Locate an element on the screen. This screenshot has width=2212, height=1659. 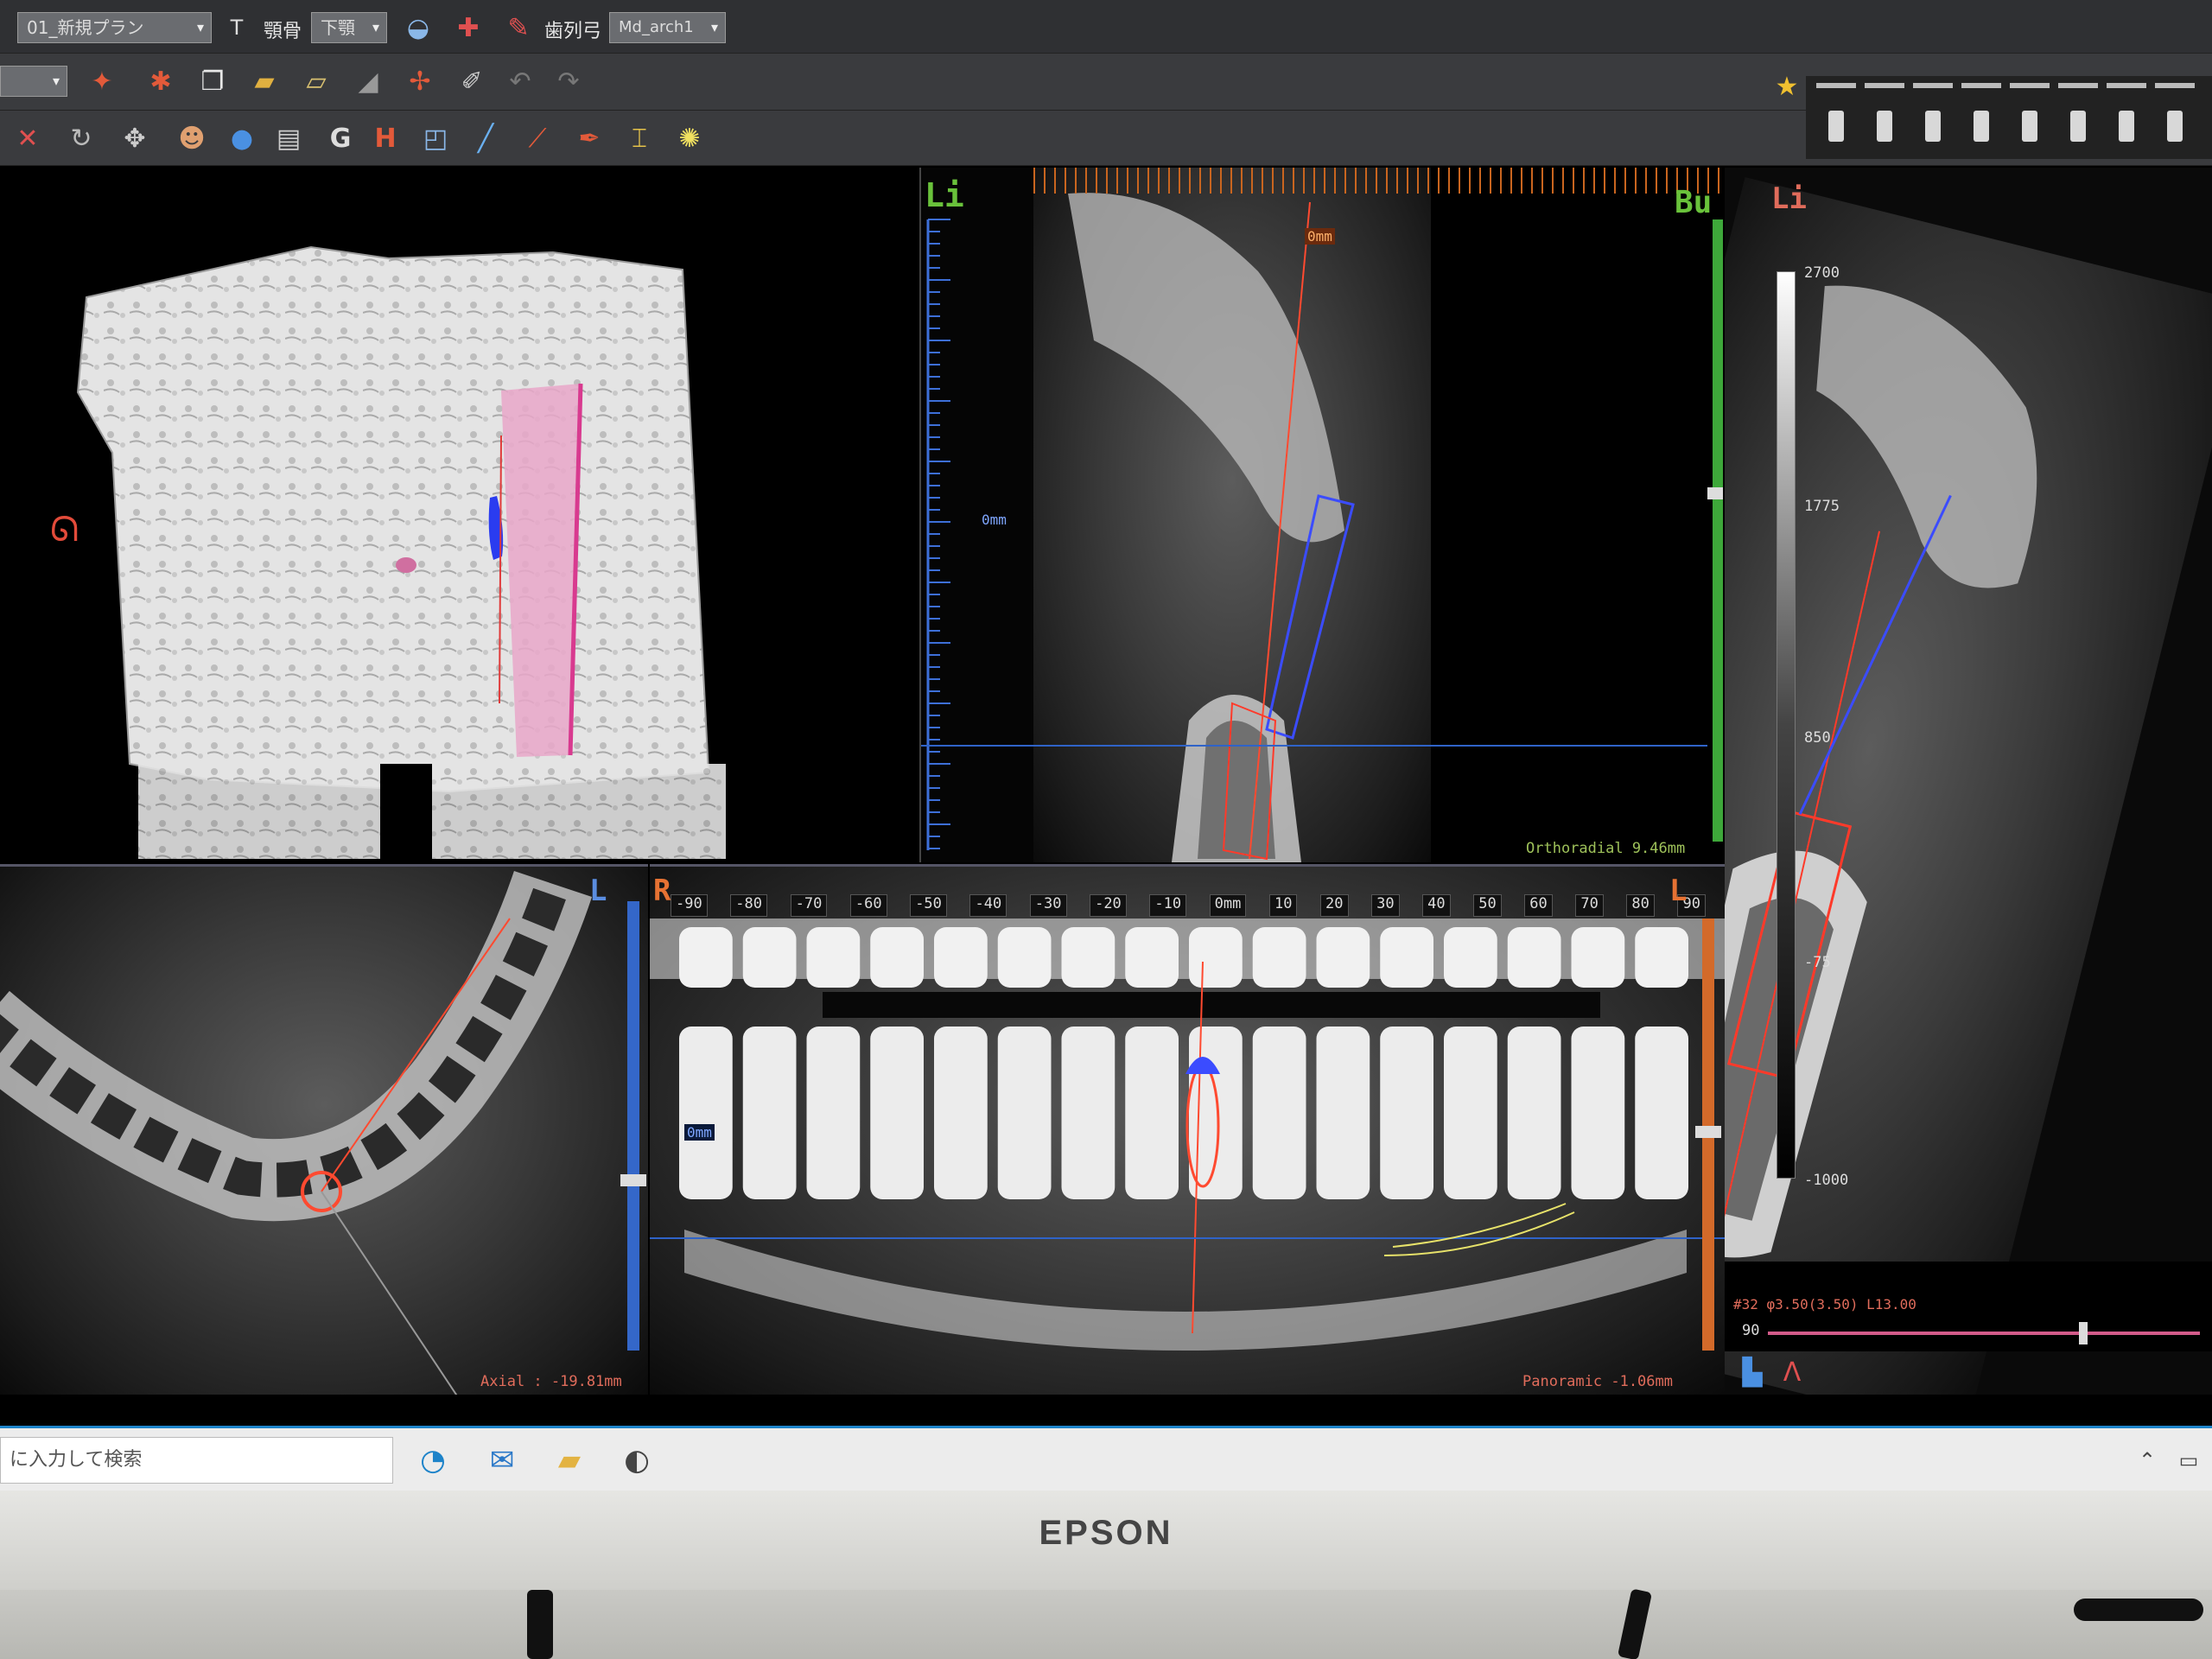
gray-scale-bar is located at coordinates (1786, 725).